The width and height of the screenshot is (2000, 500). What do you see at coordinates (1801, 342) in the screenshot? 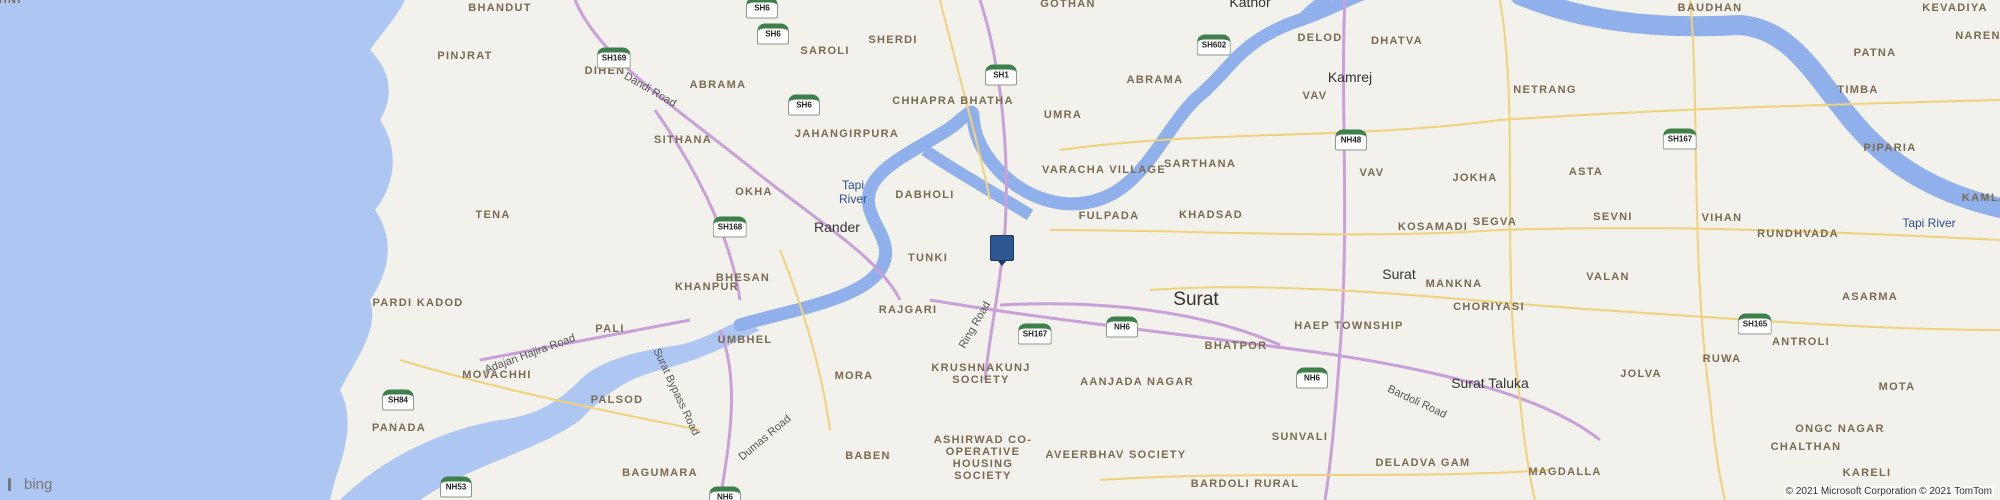
I see `place-label: ANTROLI` at bounding box center [1801, 342].